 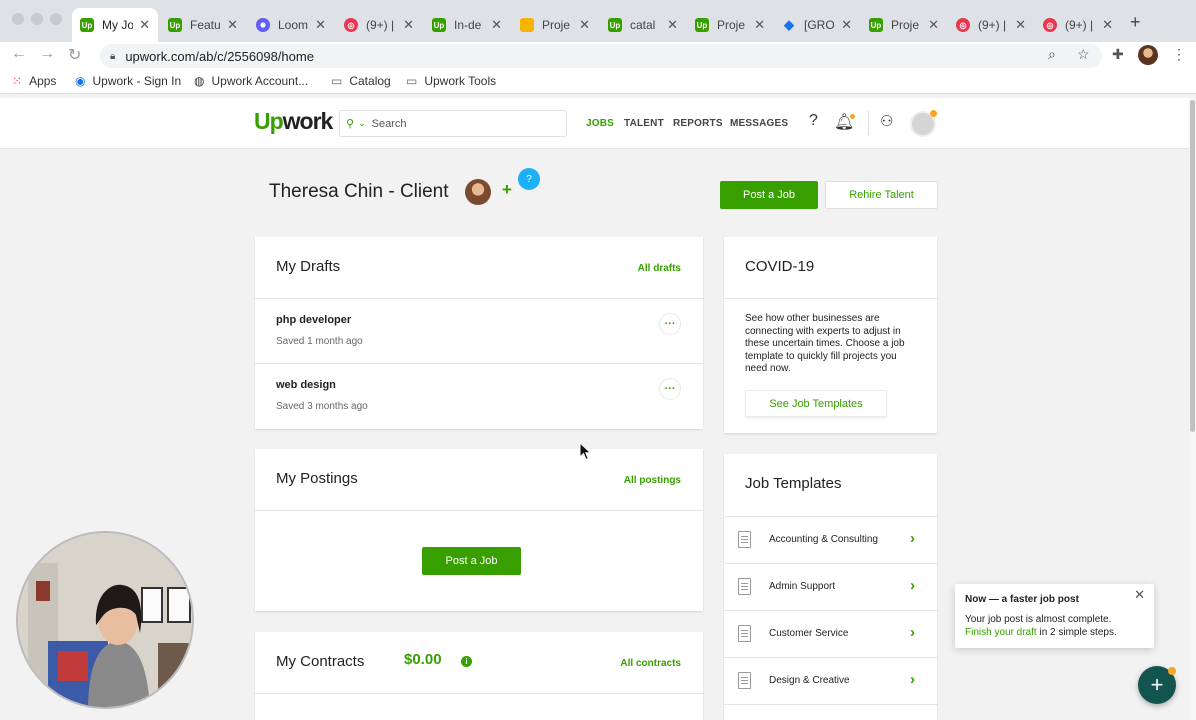 I want to click on profile-avatar, so click(x=1148, y=55).